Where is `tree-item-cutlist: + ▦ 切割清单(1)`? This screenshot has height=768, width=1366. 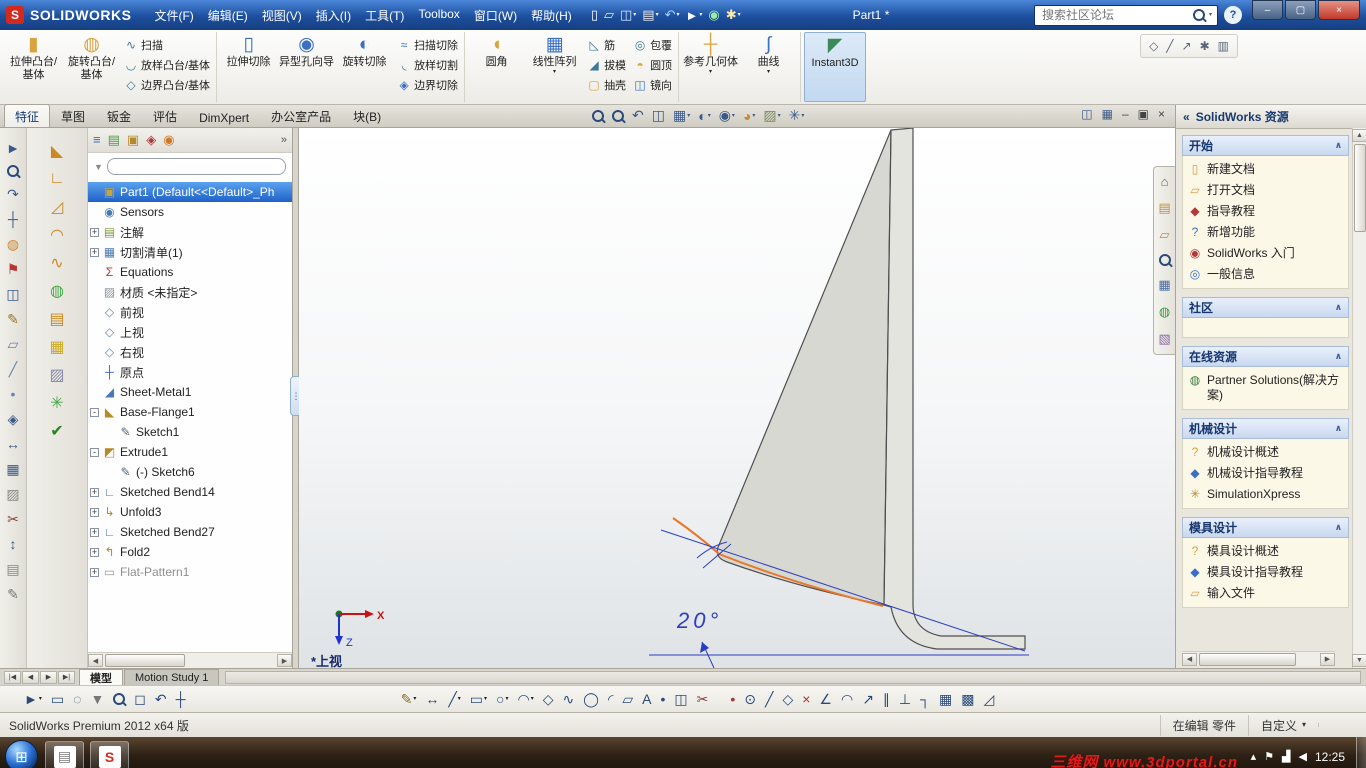 tree-item-cutlist: + ▦ 切割清单(1) is located at coordinates (190, 252).